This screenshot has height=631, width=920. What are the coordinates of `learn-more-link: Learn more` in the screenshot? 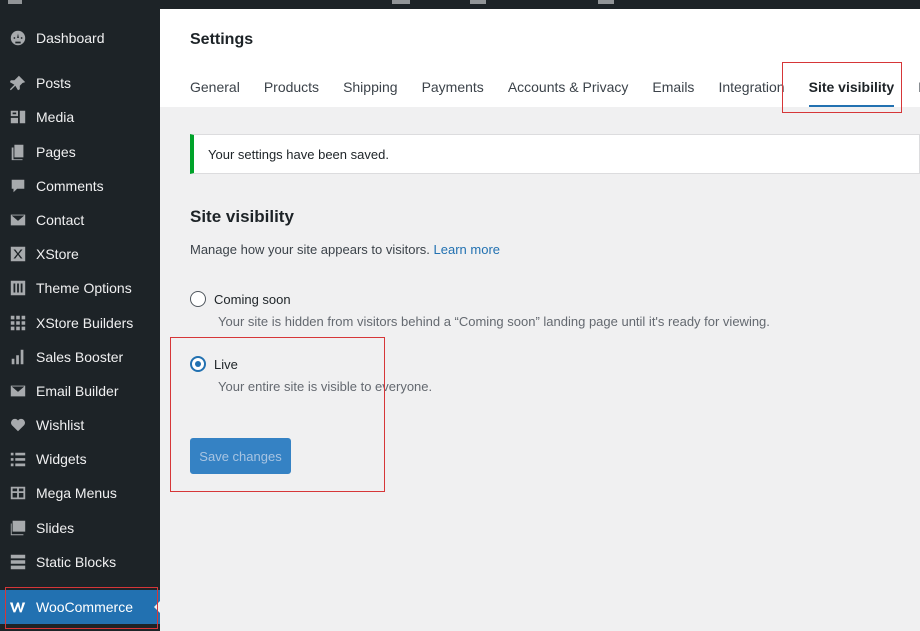 It's located at (467, 249).